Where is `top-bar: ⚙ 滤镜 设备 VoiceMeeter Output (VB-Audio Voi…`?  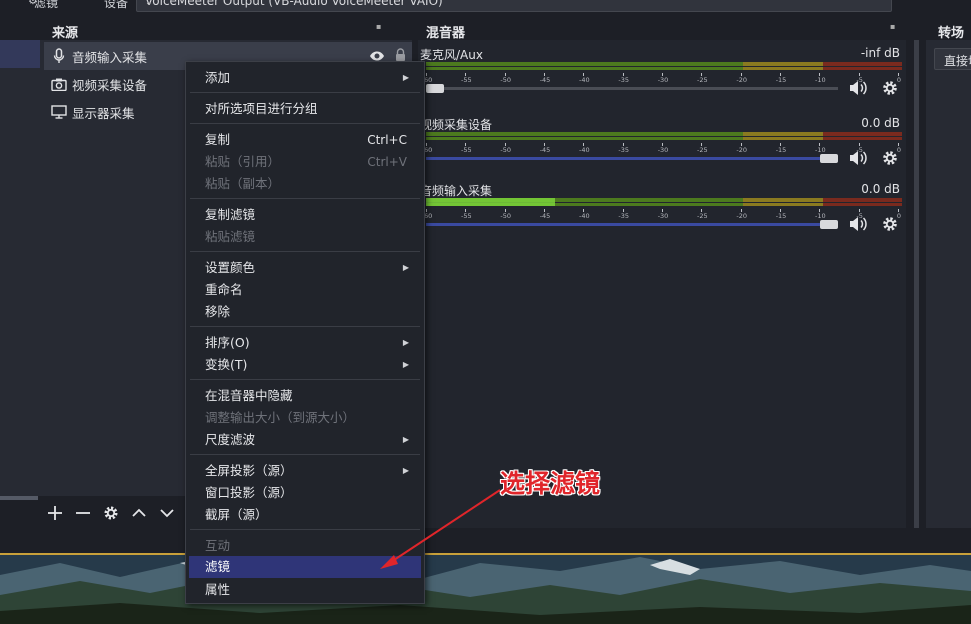 top-bar: ⚙ 滤镜 设备 VoiceMeeter Output (VB-Audio Voi… is located at coordinates (485, 6).